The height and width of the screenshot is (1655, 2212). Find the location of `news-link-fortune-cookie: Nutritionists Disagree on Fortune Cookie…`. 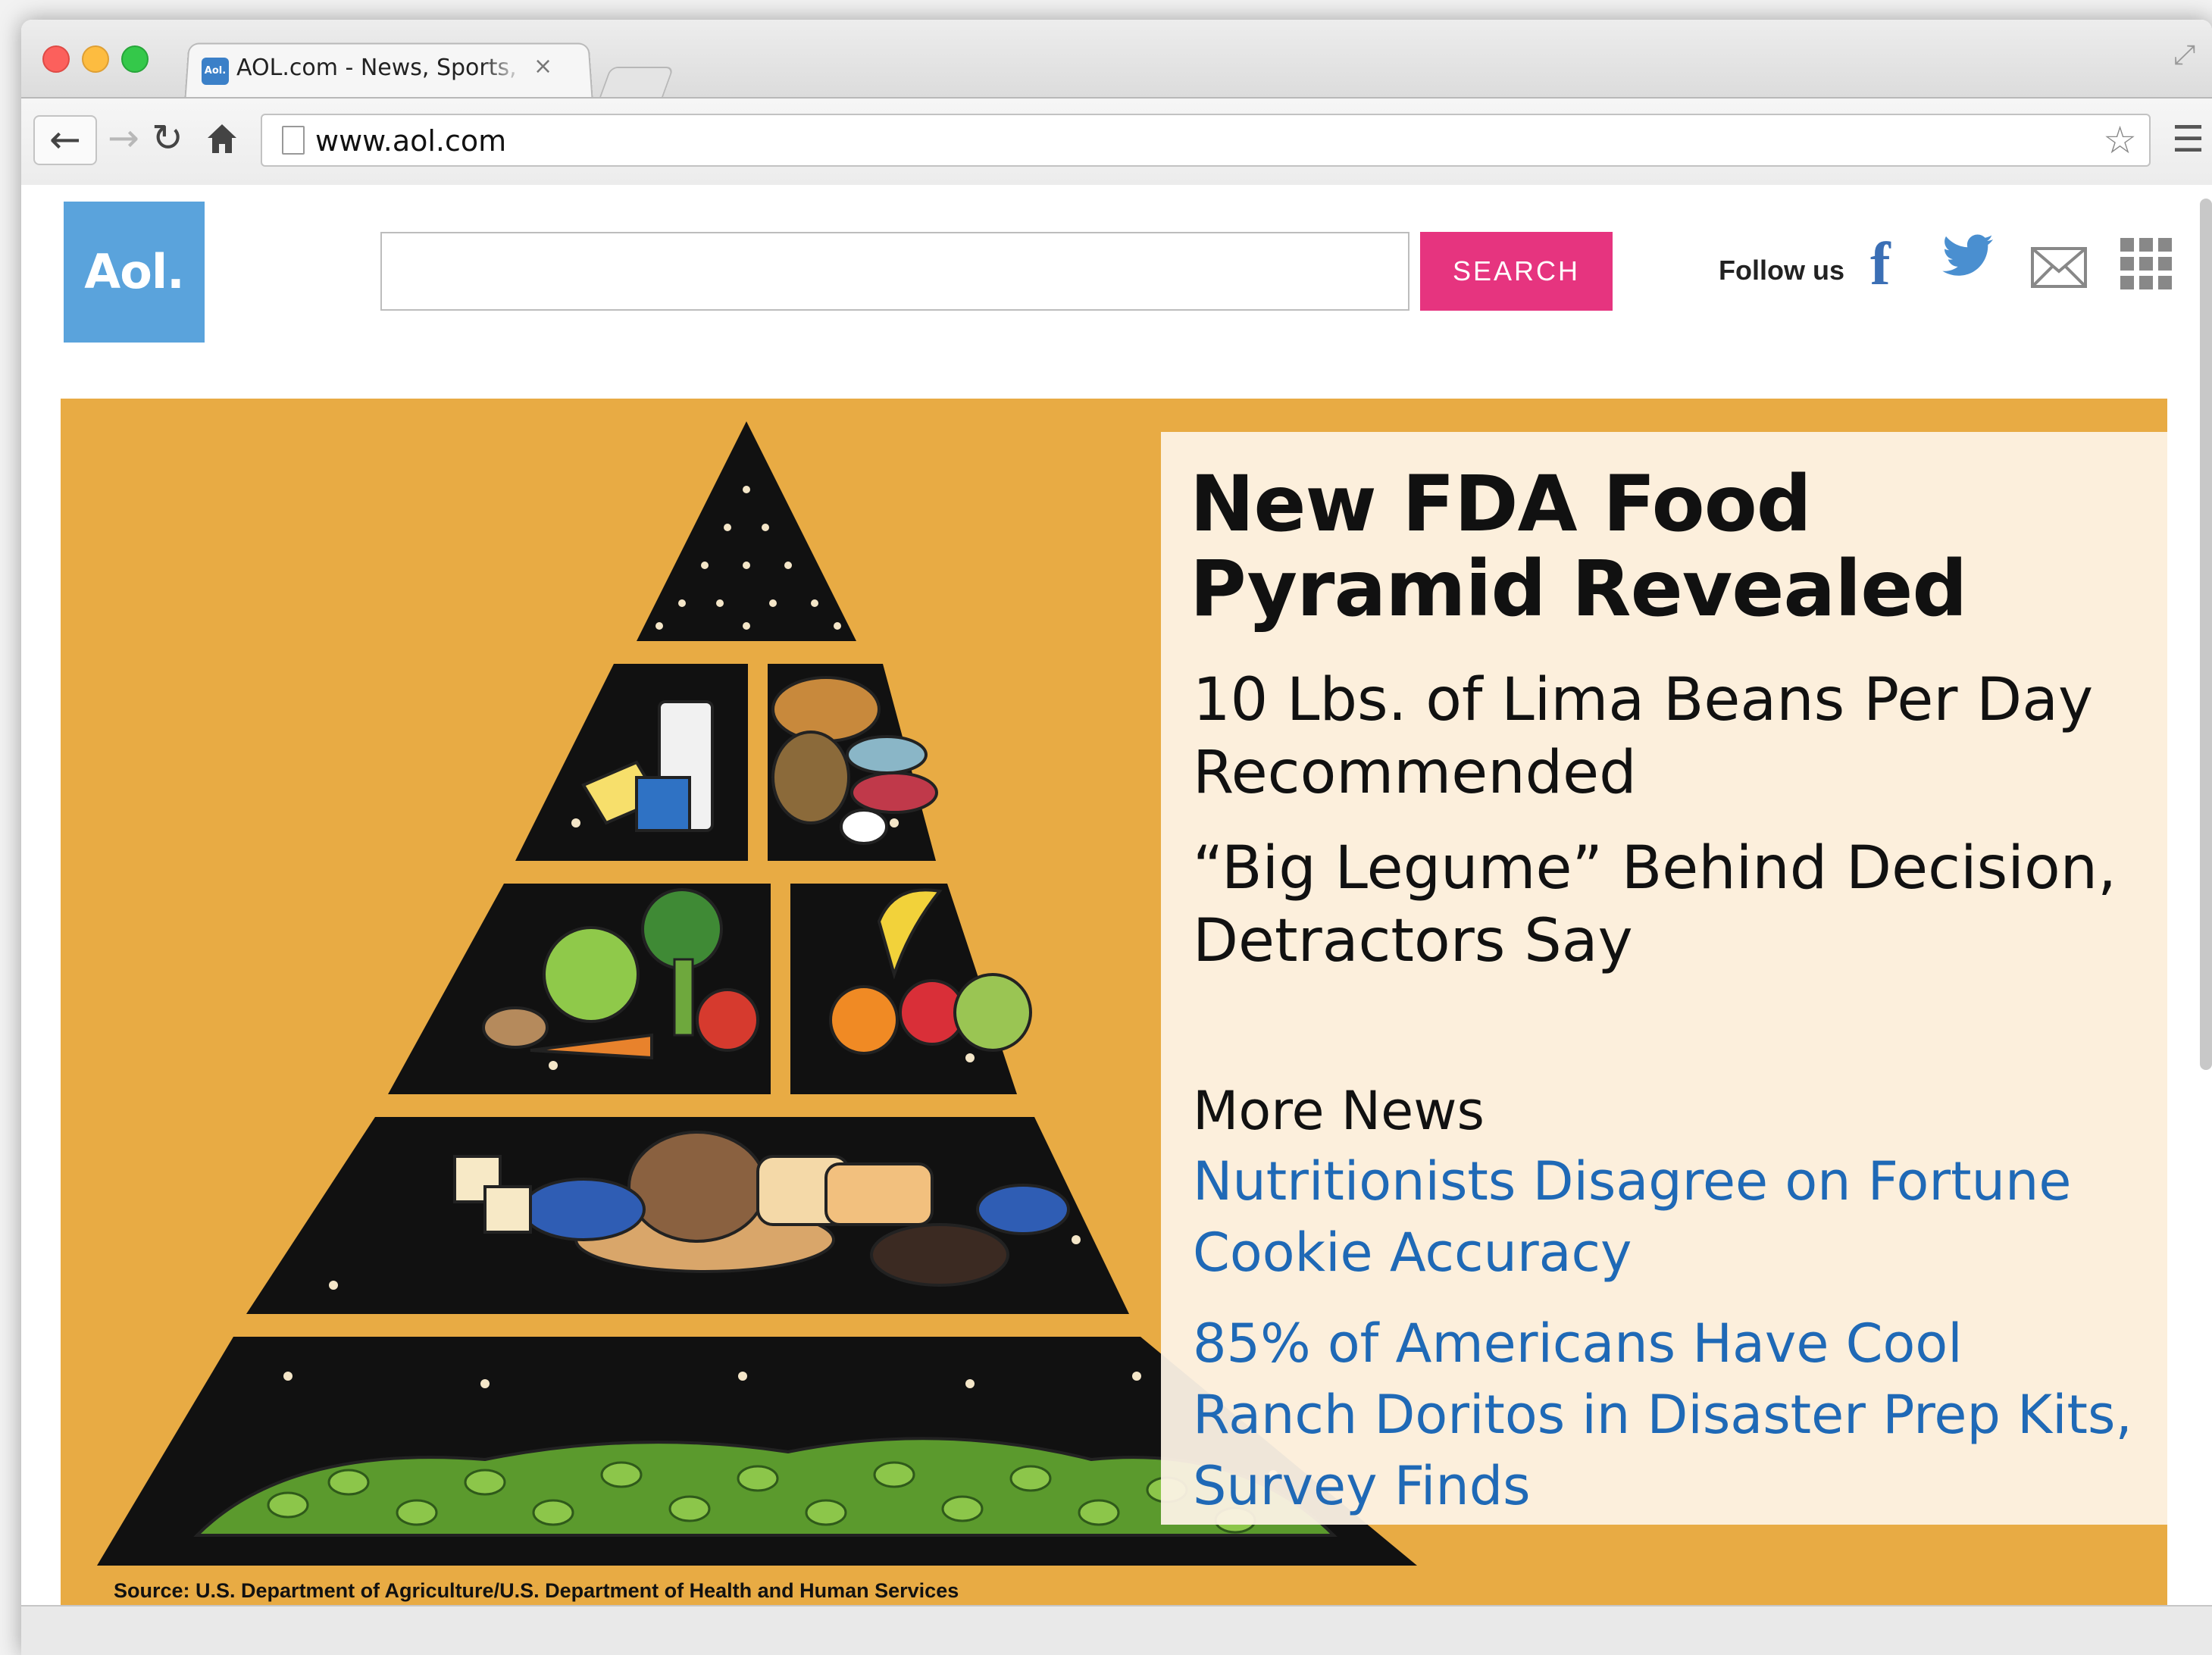

news-link-fortune-cookie: Nutritionists Disagree on Fortune Cookie… is located at coordinates (1665, 1217).